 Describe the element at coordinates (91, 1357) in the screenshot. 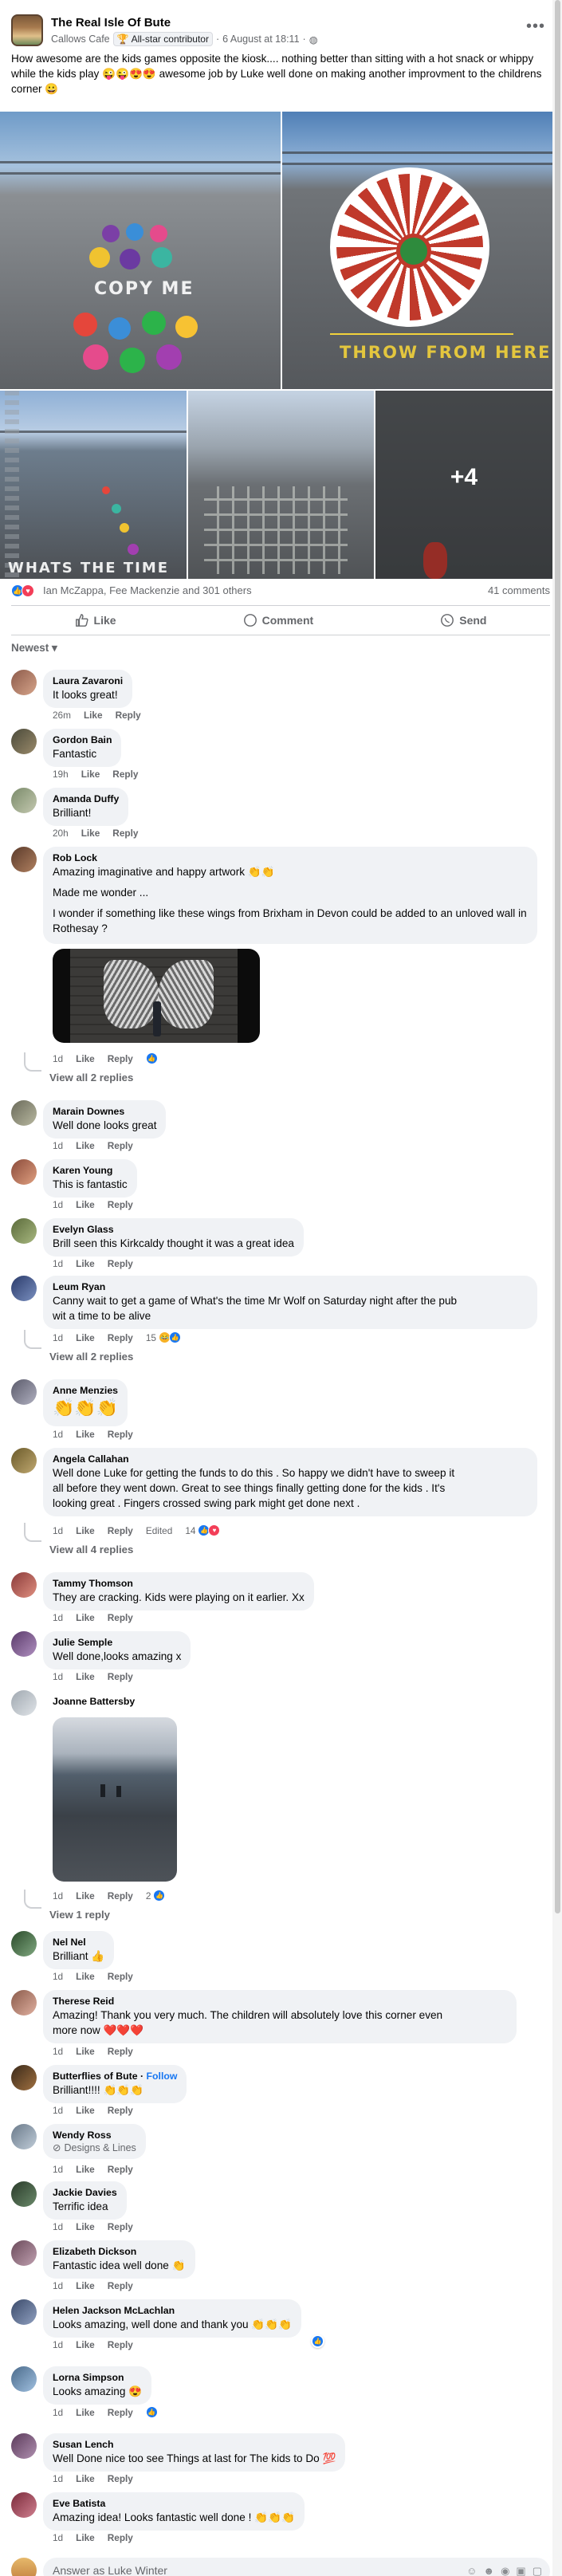

I see `view-replies-link: View all 2 replies` at that location.